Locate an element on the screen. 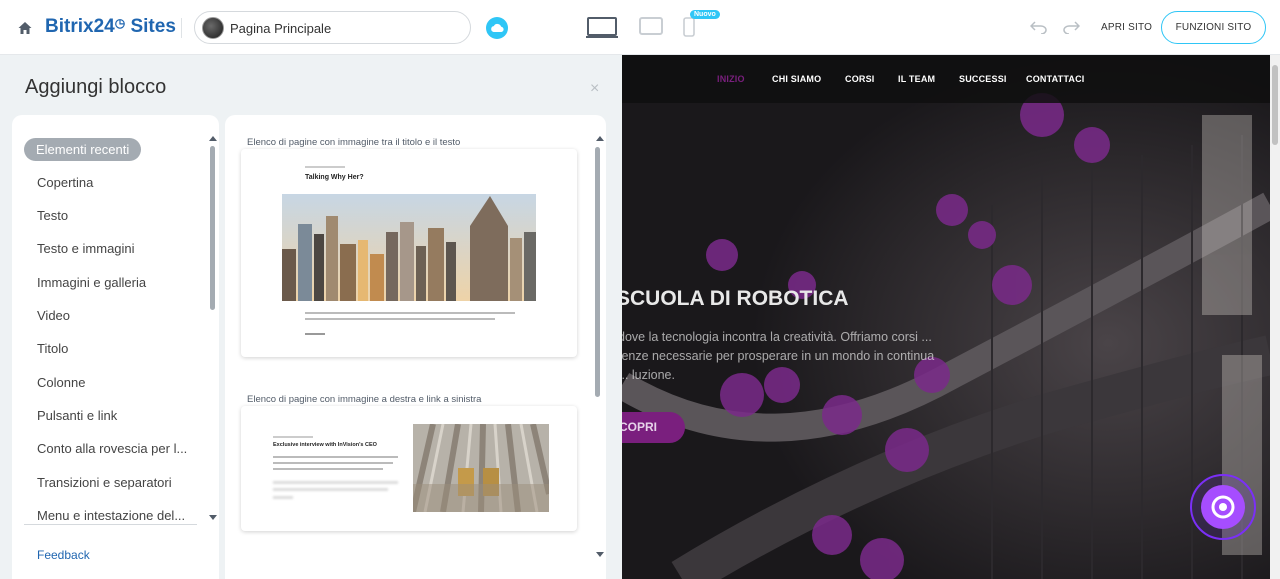  nav-item-success: SUCCESSI is located at coordinates (983, 79).